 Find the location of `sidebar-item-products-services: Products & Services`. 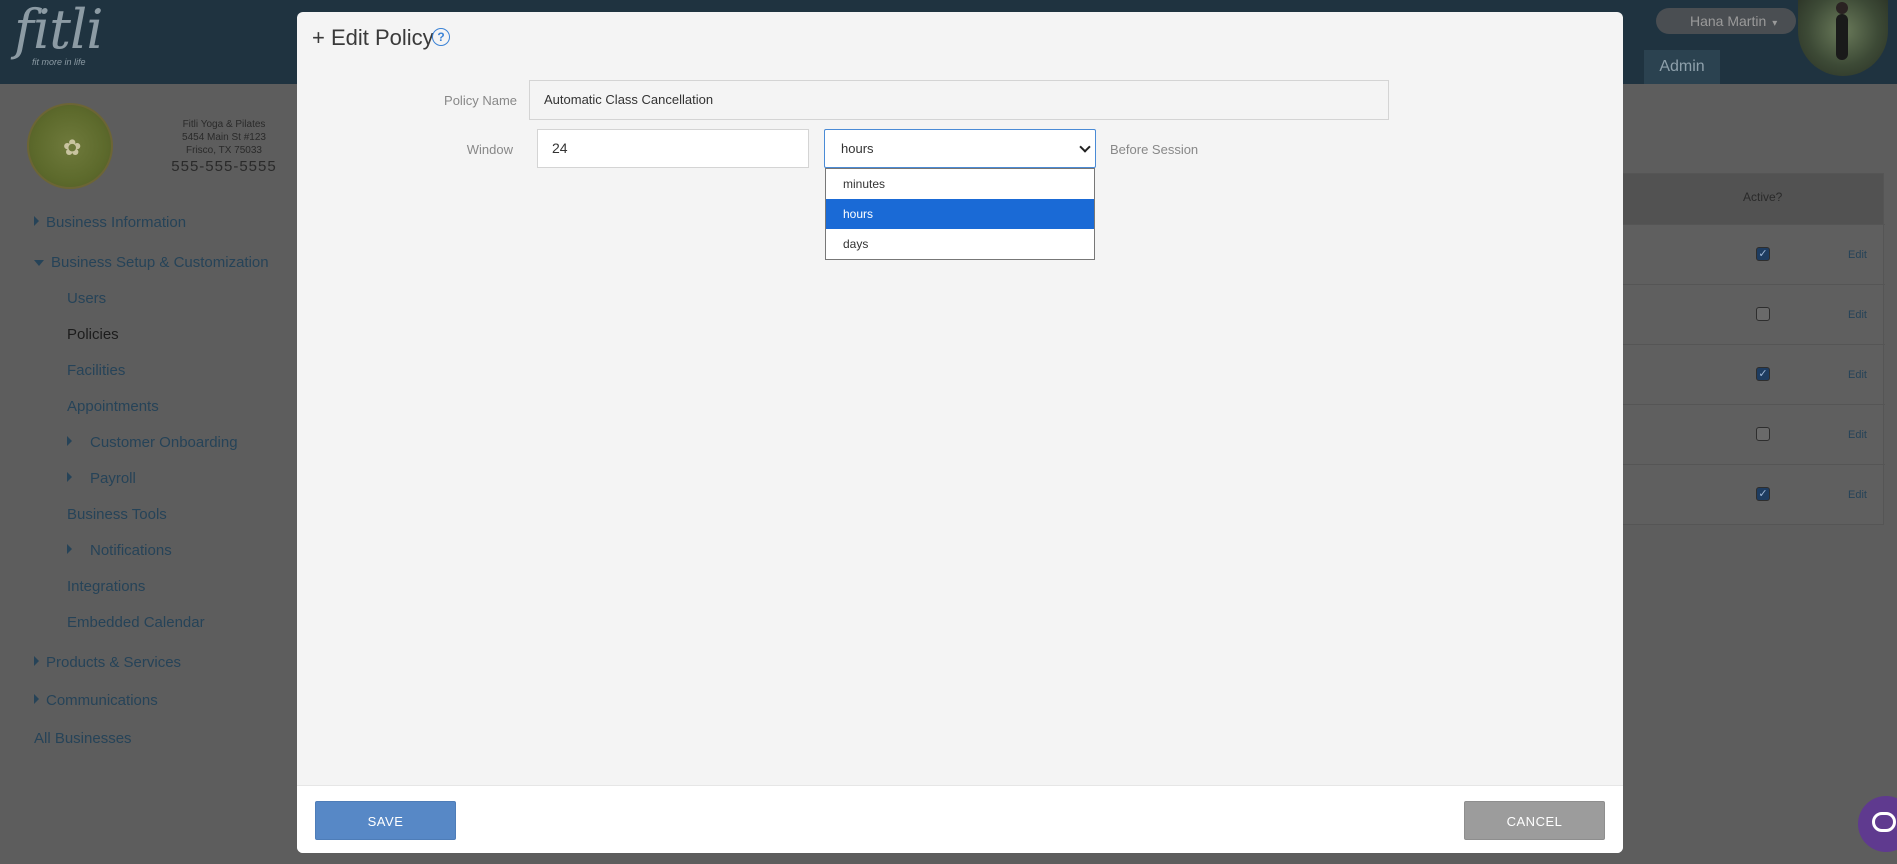

sidebar-item-products-services: Products & Services is located at coordinates (107, 662).